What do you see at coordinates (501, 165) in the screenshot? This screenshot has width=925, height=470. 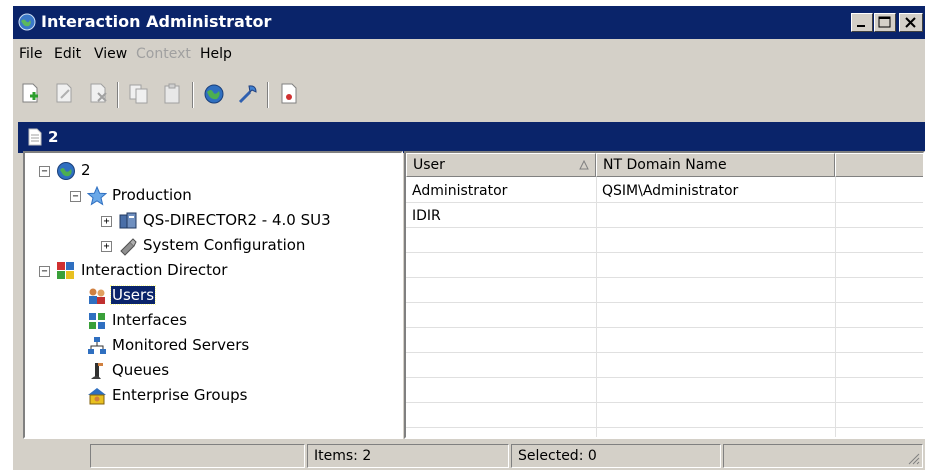 I see `column-header-user: User` at bounding box center [501, 165].